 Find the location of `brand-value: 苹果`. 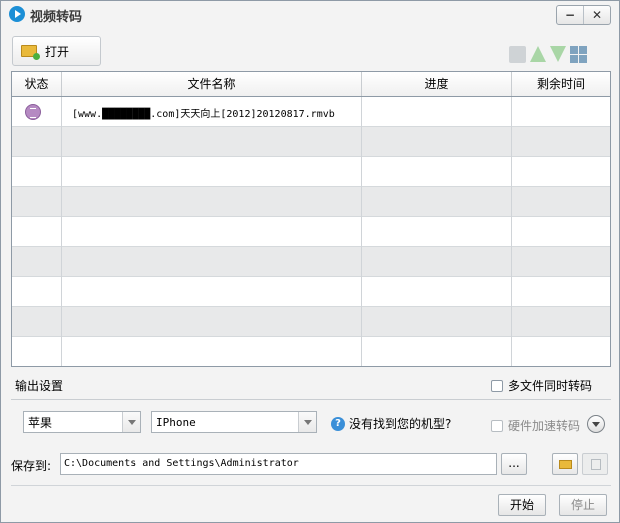

brand-value: 苹果 is located at coordinates (40, 422).